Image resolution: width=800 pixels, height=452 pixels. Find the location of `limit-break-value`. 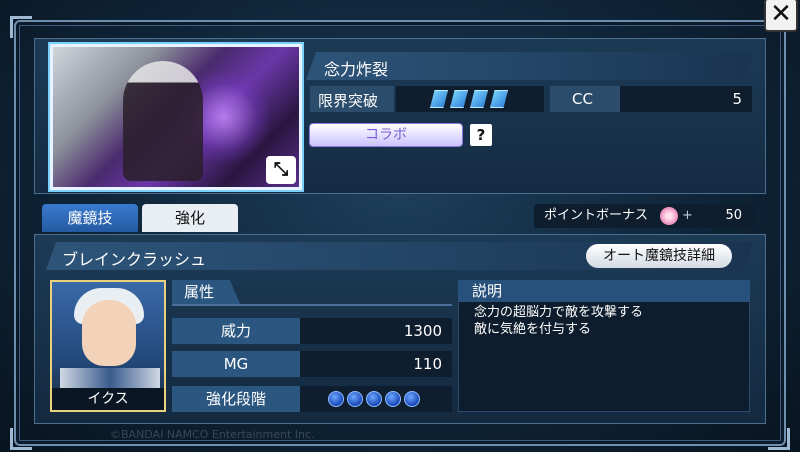

limit-break-value is located at coordinates (470, 99).